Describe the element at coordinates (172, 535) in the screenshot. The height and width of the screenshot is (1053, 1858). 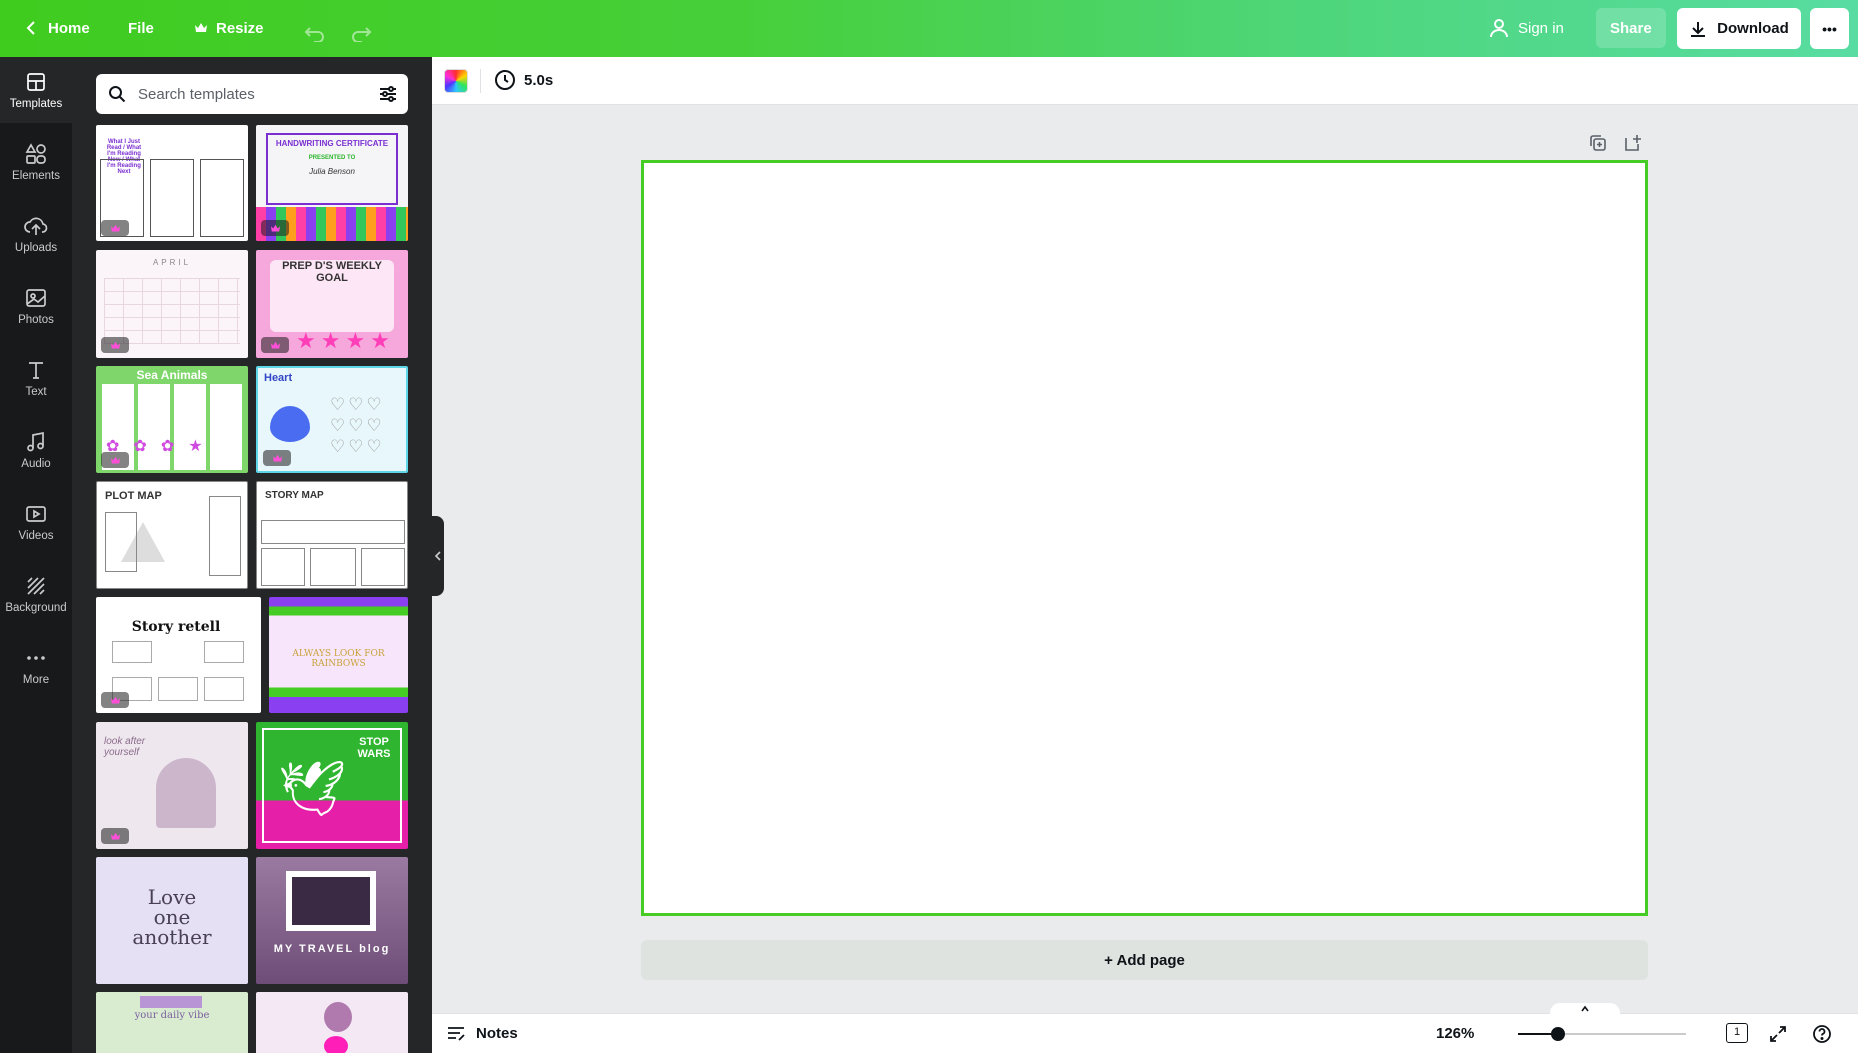
I see `template-thumbnail: PLOT MAP` at that location.